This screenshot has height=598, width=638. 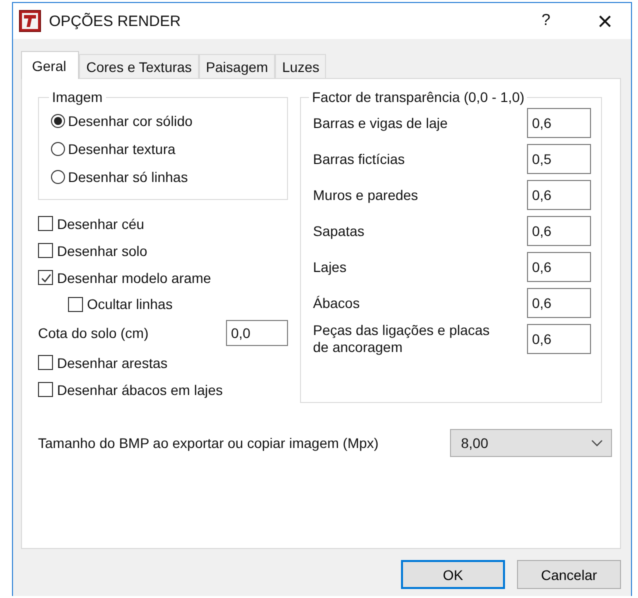 I want to click on field-label: Cota do solo (cm), so click(x=93, y=333).